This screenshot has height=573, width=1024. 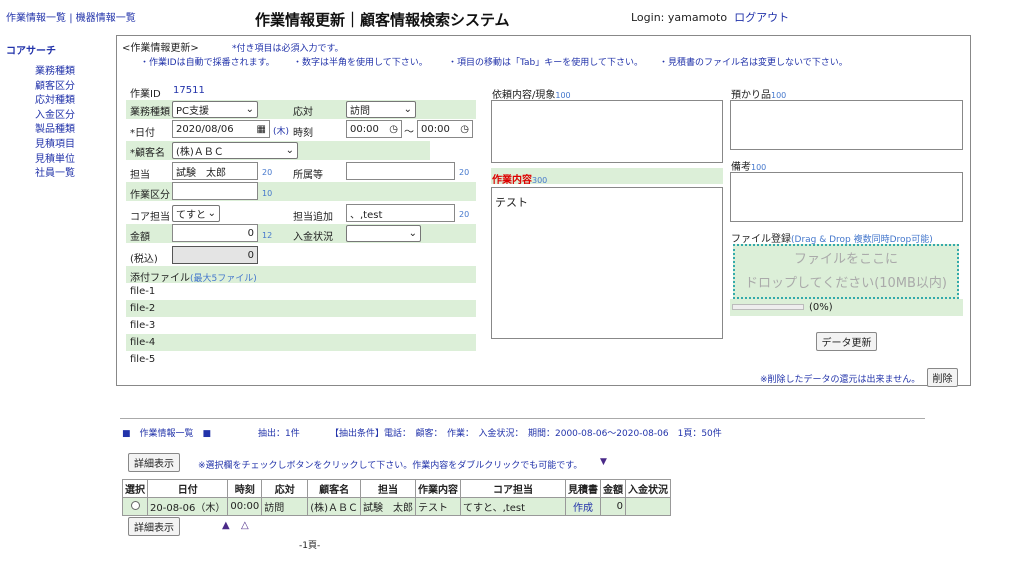 What do you see at coordinates (832, 237) in the screenshot?
I see `file-reg-label: ファイル登録(Drag & Drop 複数同時Drop可能)` at bounding box center [832, 237].